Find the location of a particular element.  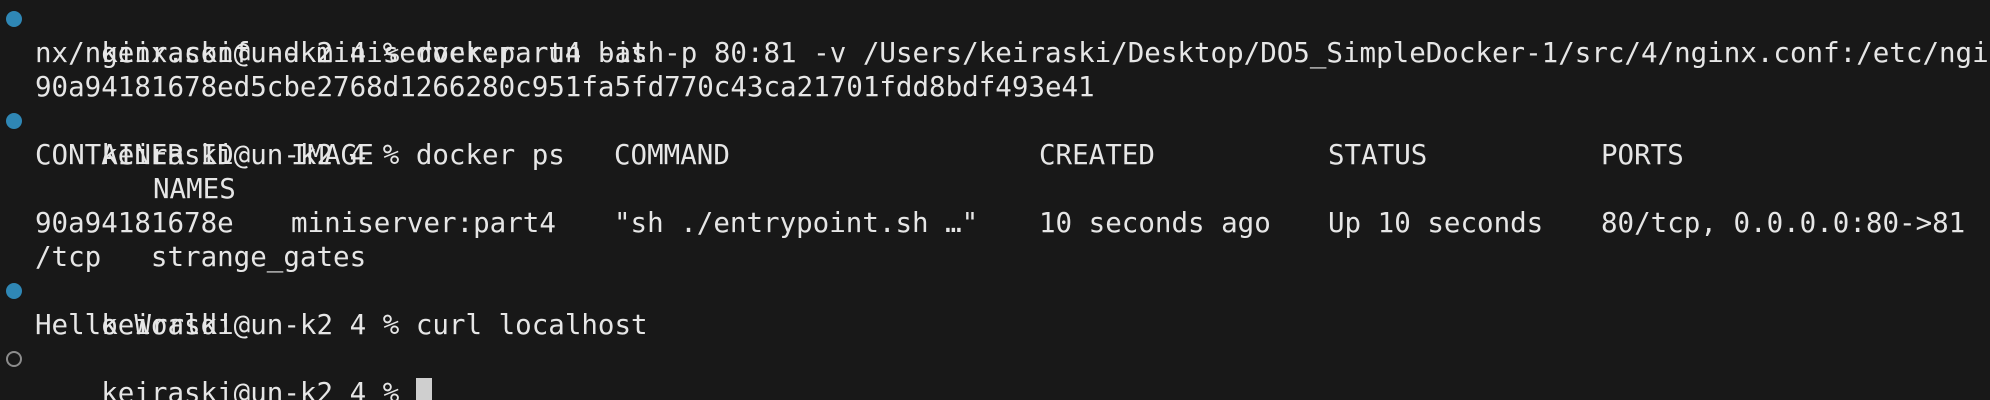

output-line: Hello World! is located at coordinates (995, 325).